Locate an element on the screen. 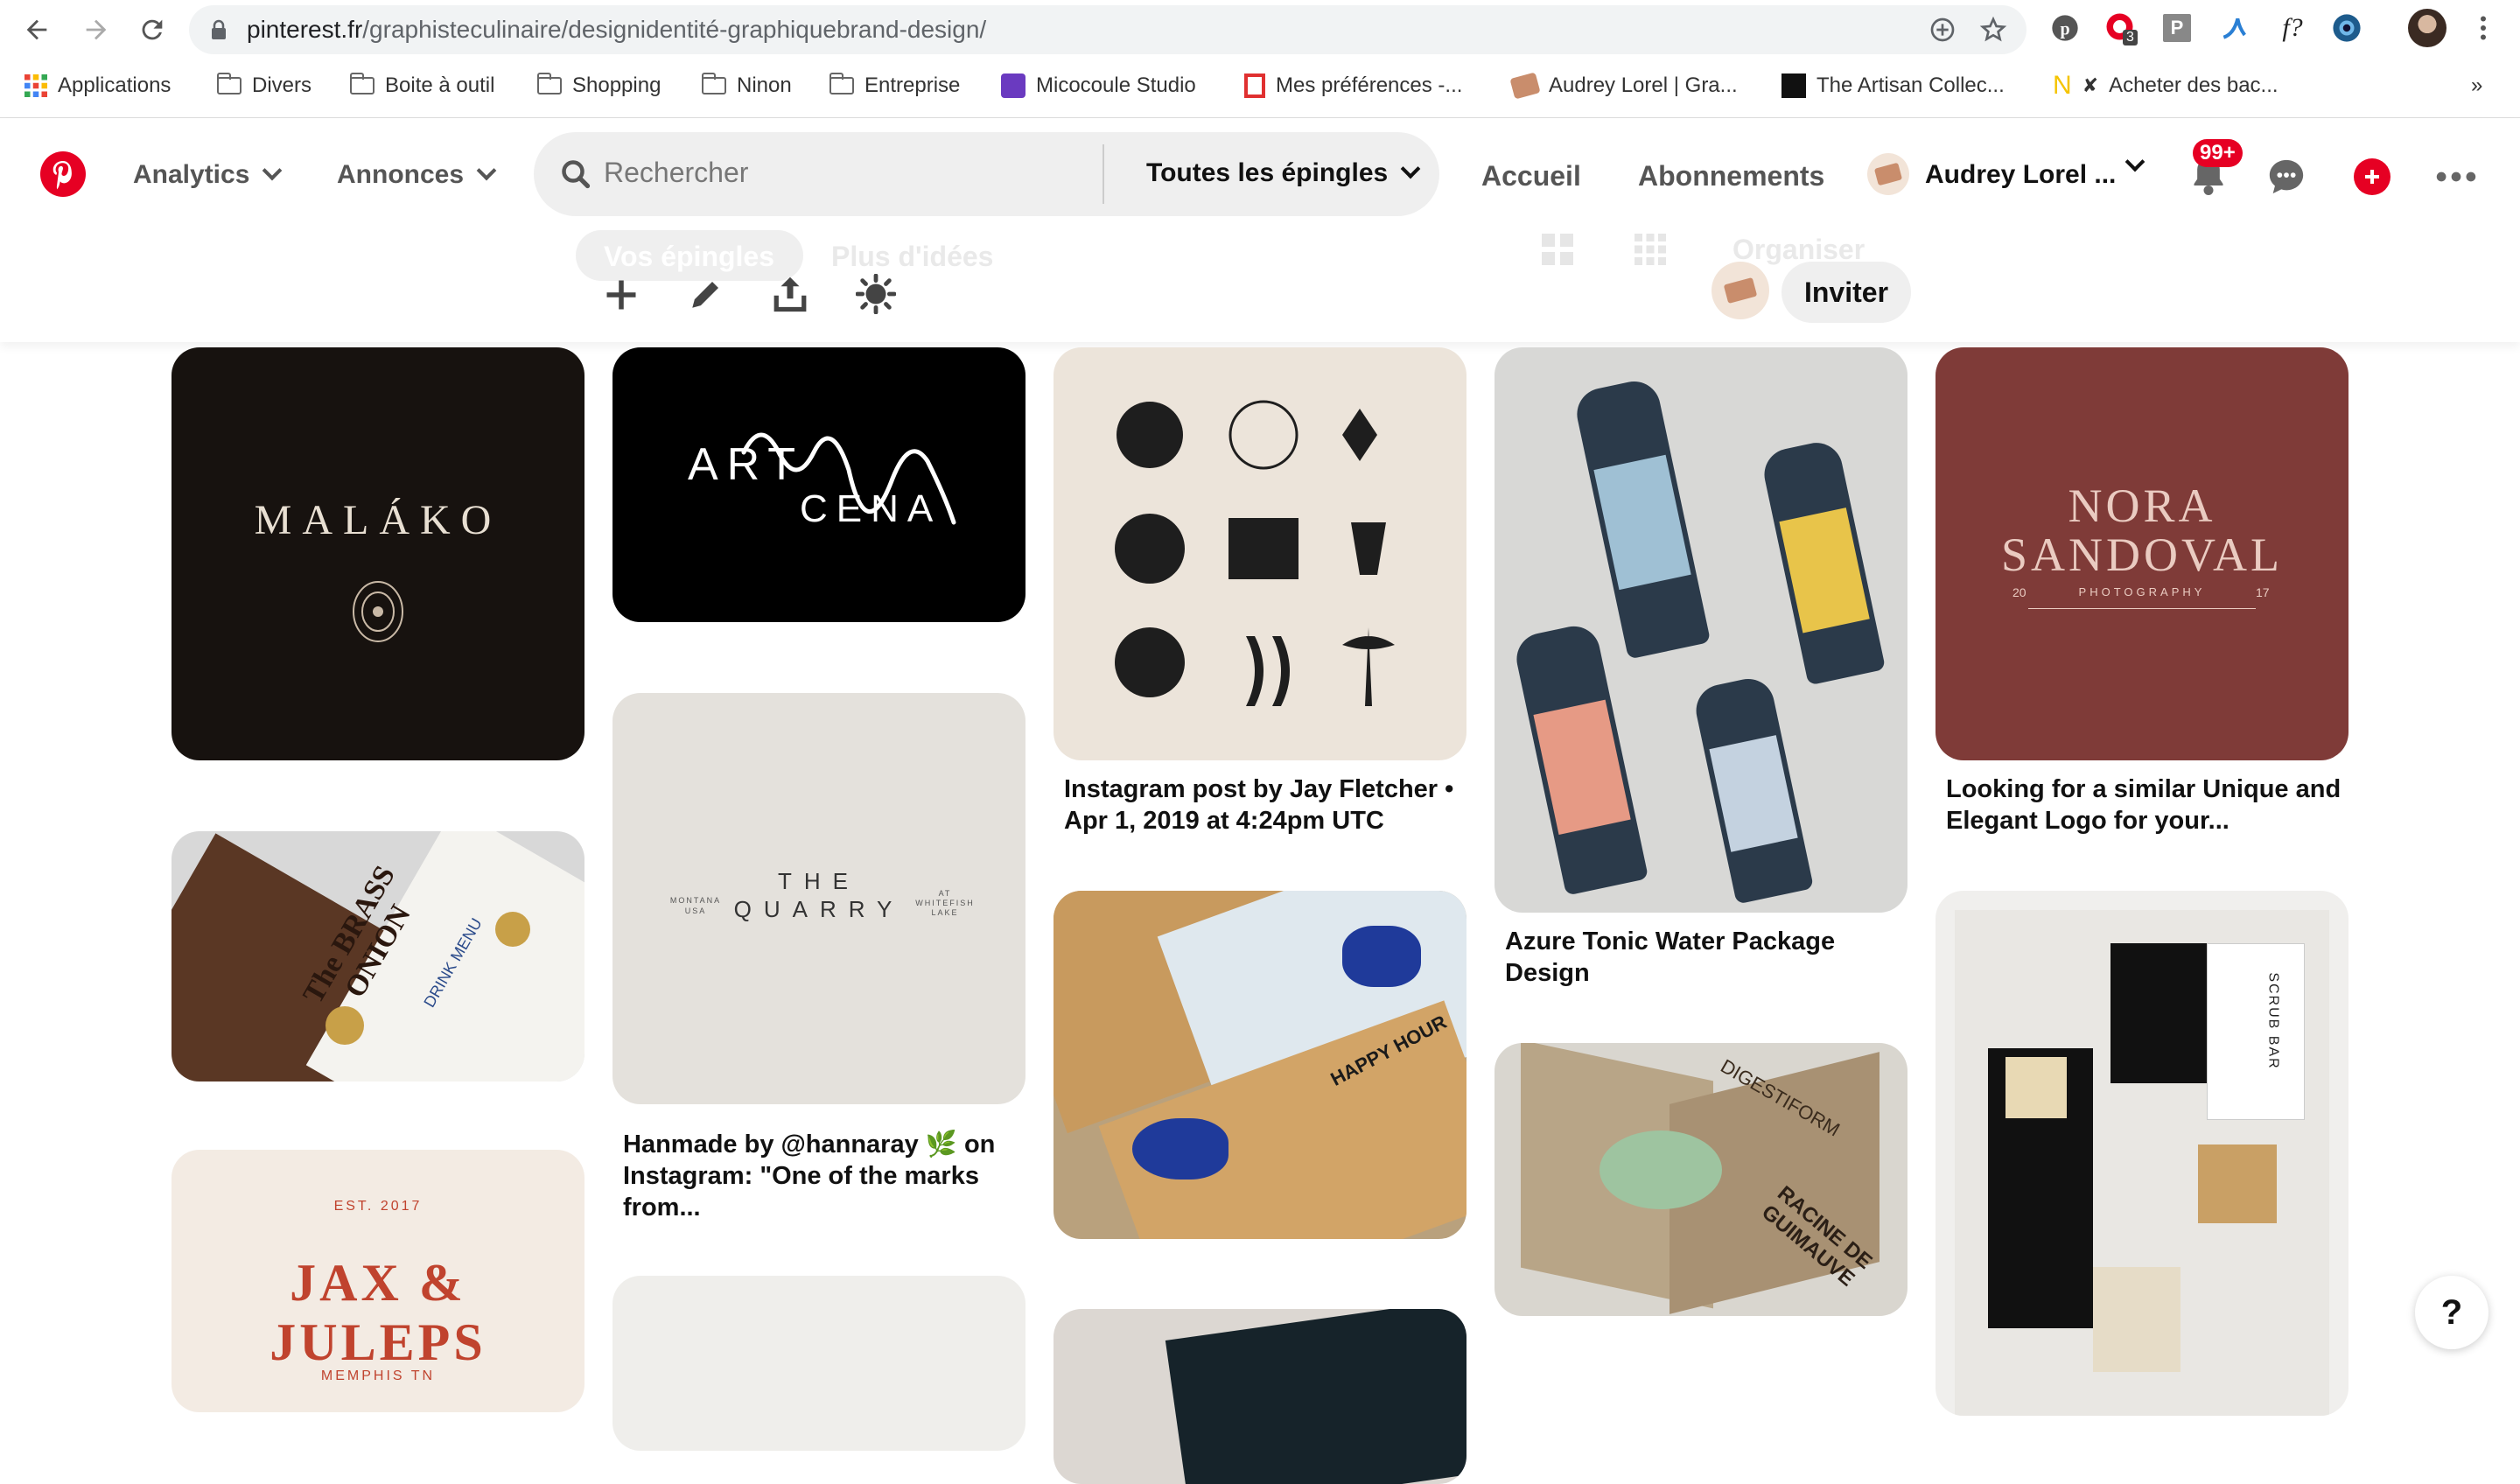 This screenshot has width=2520, height=1484. soap-pattern-top is located at coordinates (2163, 1013).